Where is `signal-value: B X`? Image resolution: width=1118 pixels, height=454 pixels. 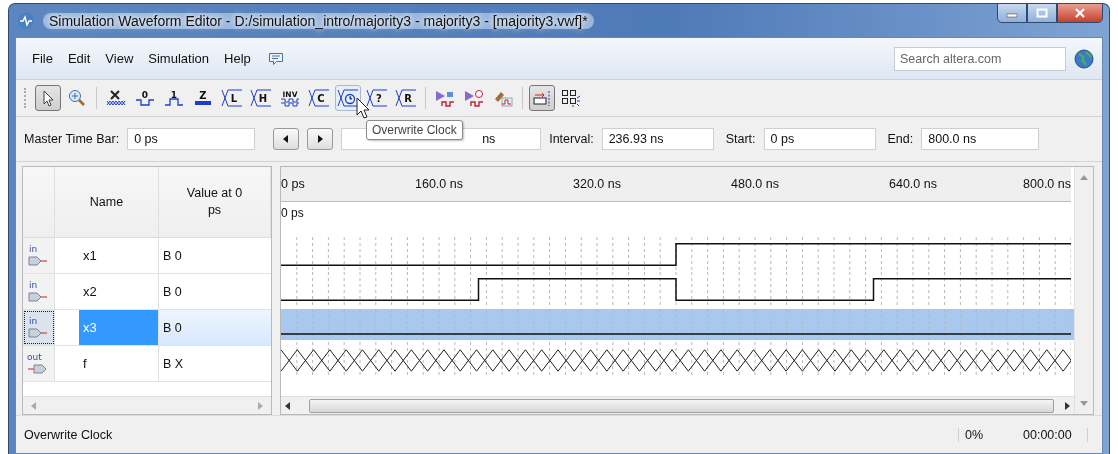
signal-value: B X is located at coordinates (173, 364).